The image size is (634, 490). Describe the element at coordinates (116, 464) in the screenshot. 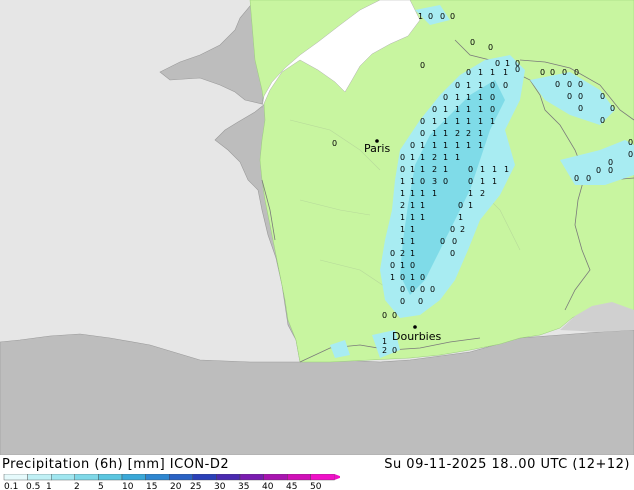

I see `map-title: Precipitation (6h) [mm] ICON-D2` at that location.